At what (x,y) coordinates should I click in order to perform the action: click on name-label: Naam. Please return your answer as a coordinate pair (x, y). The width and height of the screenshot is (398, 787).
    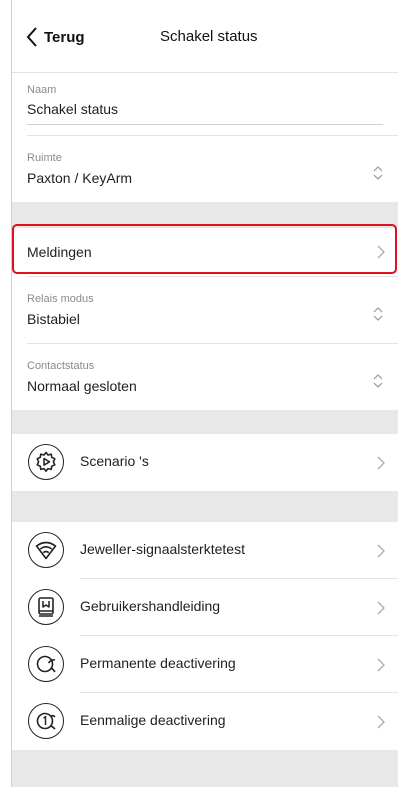
    Looking at the image, I should click on (42, 90).